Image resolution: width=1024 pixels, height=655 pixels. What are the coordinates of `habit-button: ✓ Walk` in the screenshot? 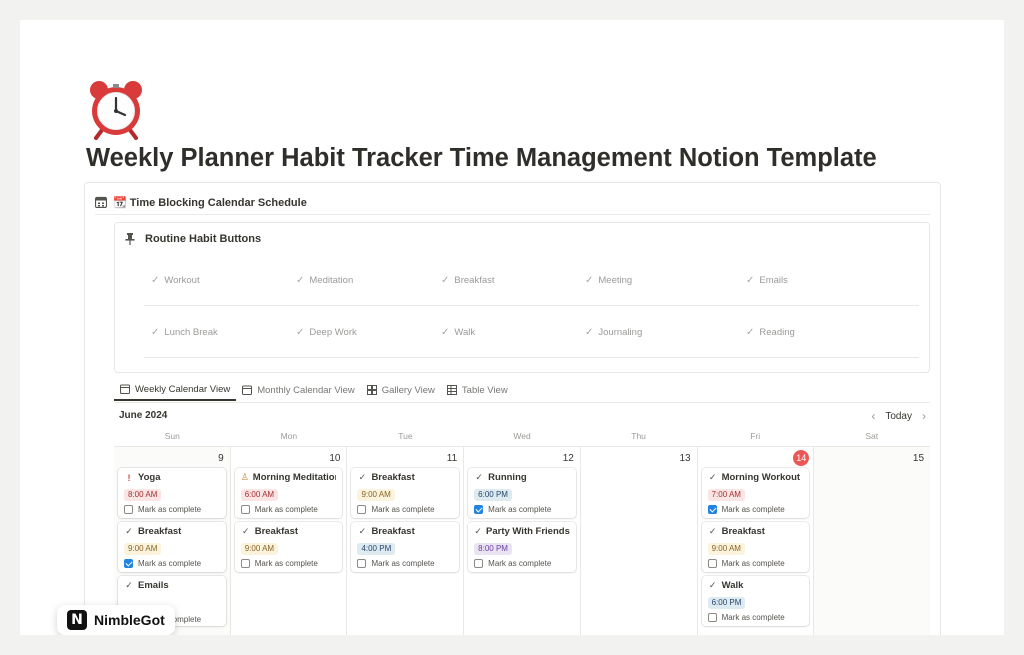 It's located at (458, 332).